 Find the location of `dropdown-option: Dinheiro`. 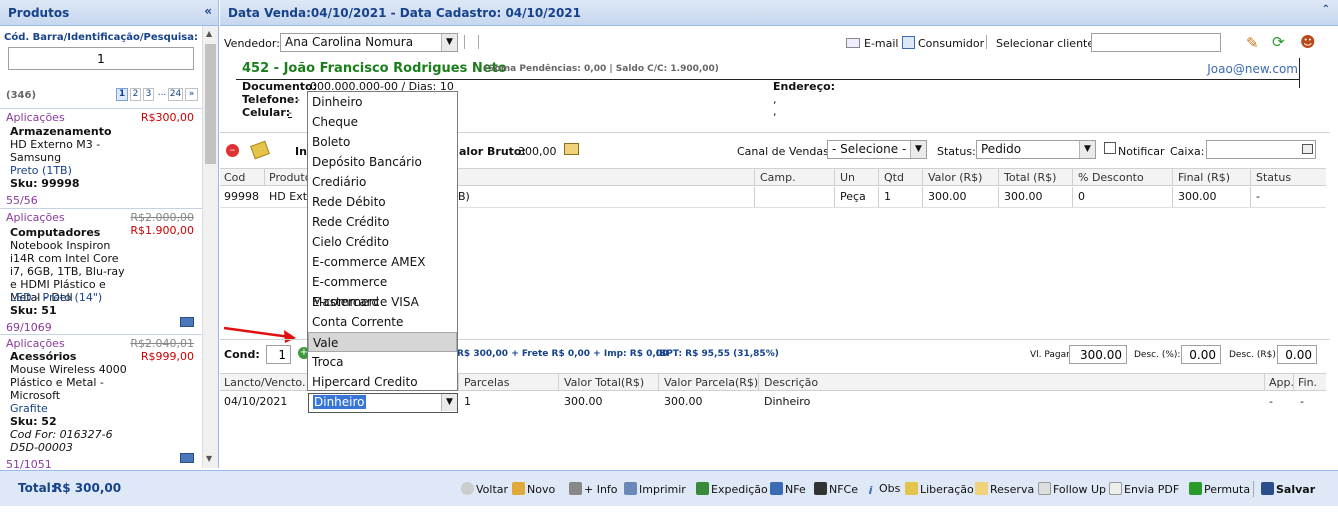

dropdown-option: Dinheiro is located at coordinates (382, 102).